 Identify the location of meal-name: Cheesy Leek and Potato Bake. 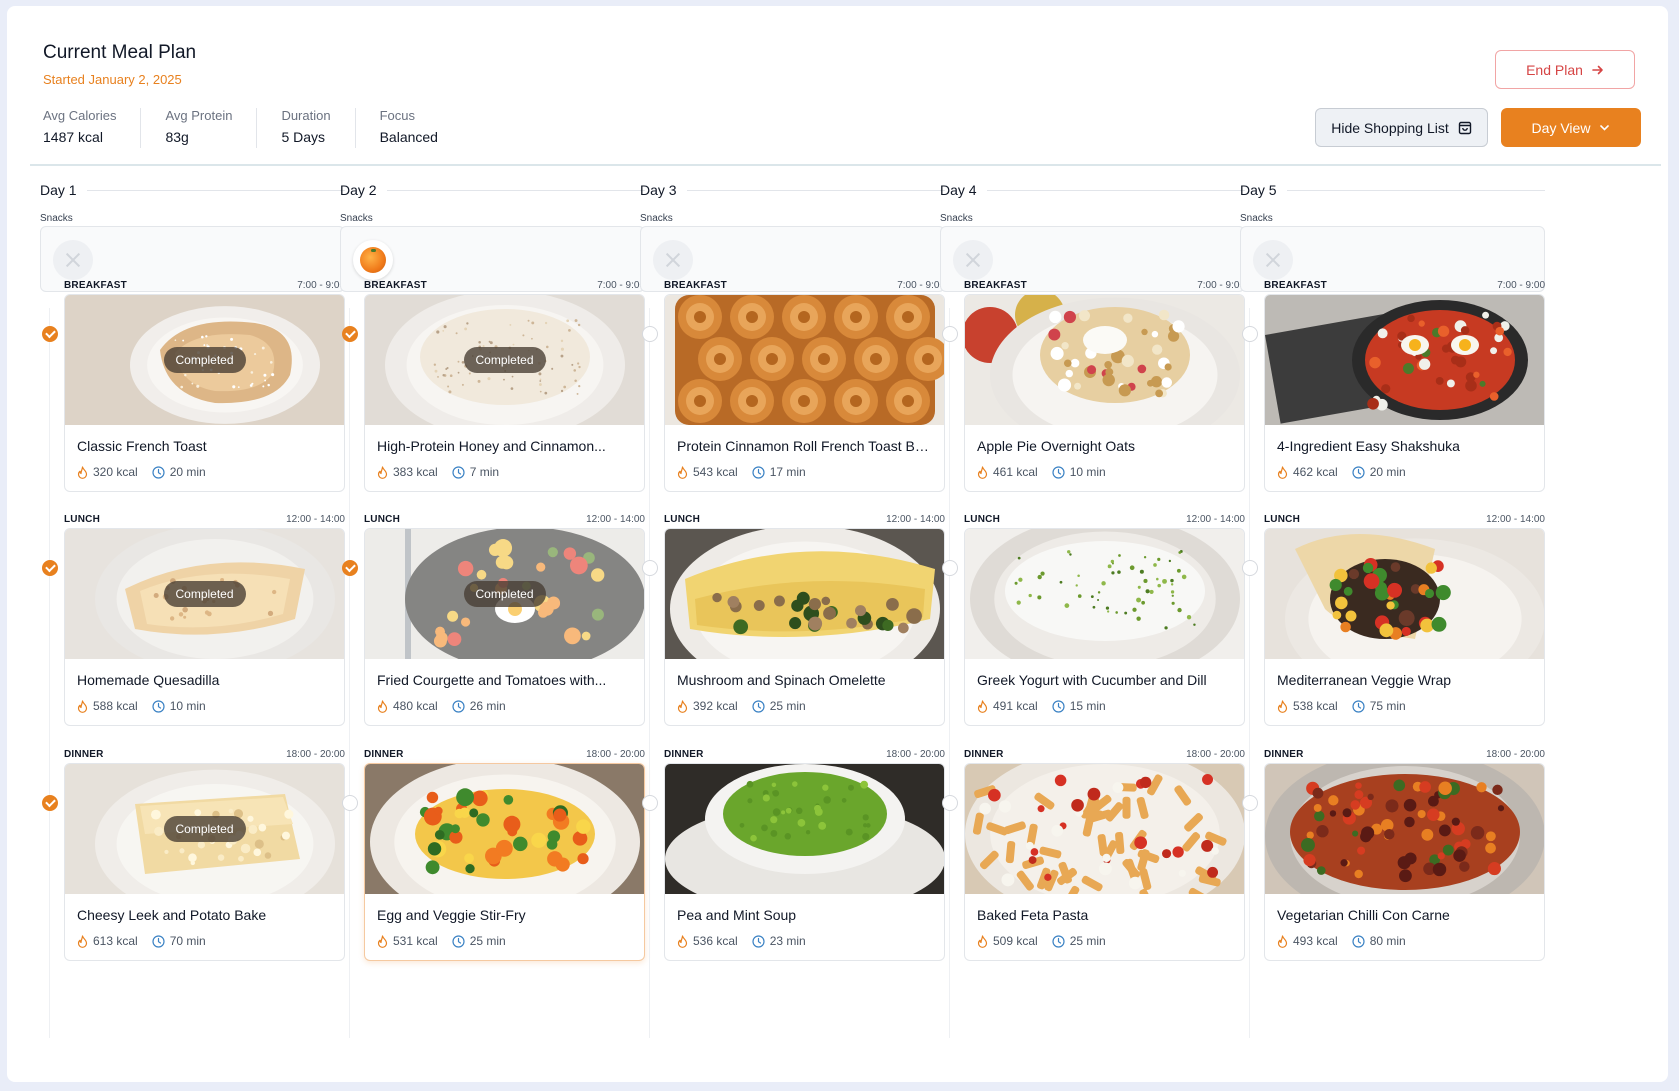
(172, 915).